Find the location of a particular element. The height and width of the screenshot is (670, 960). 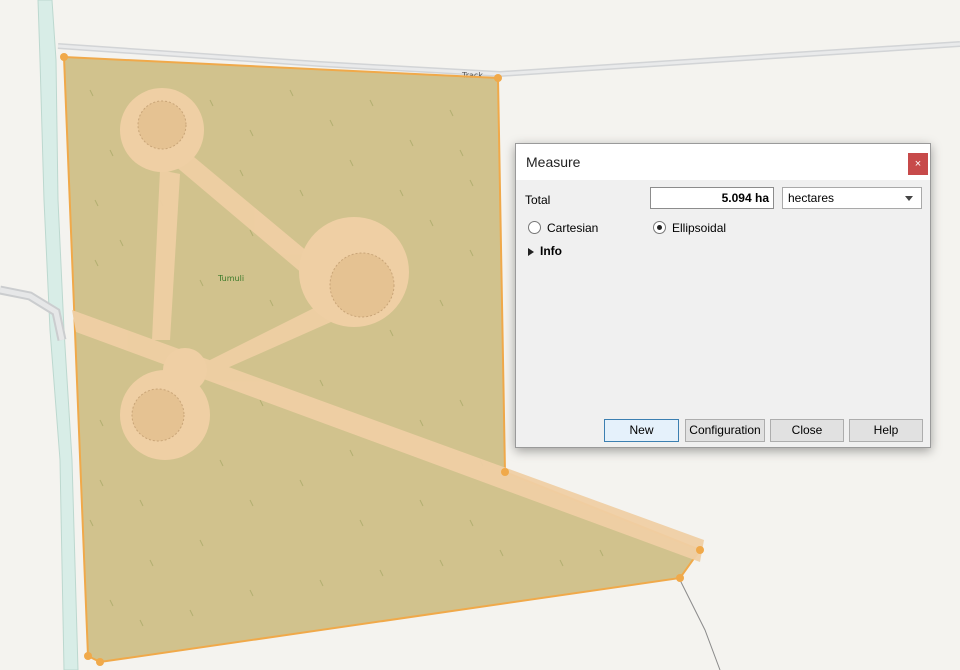

triangle-right-icon is located at coordinates (531, 251).